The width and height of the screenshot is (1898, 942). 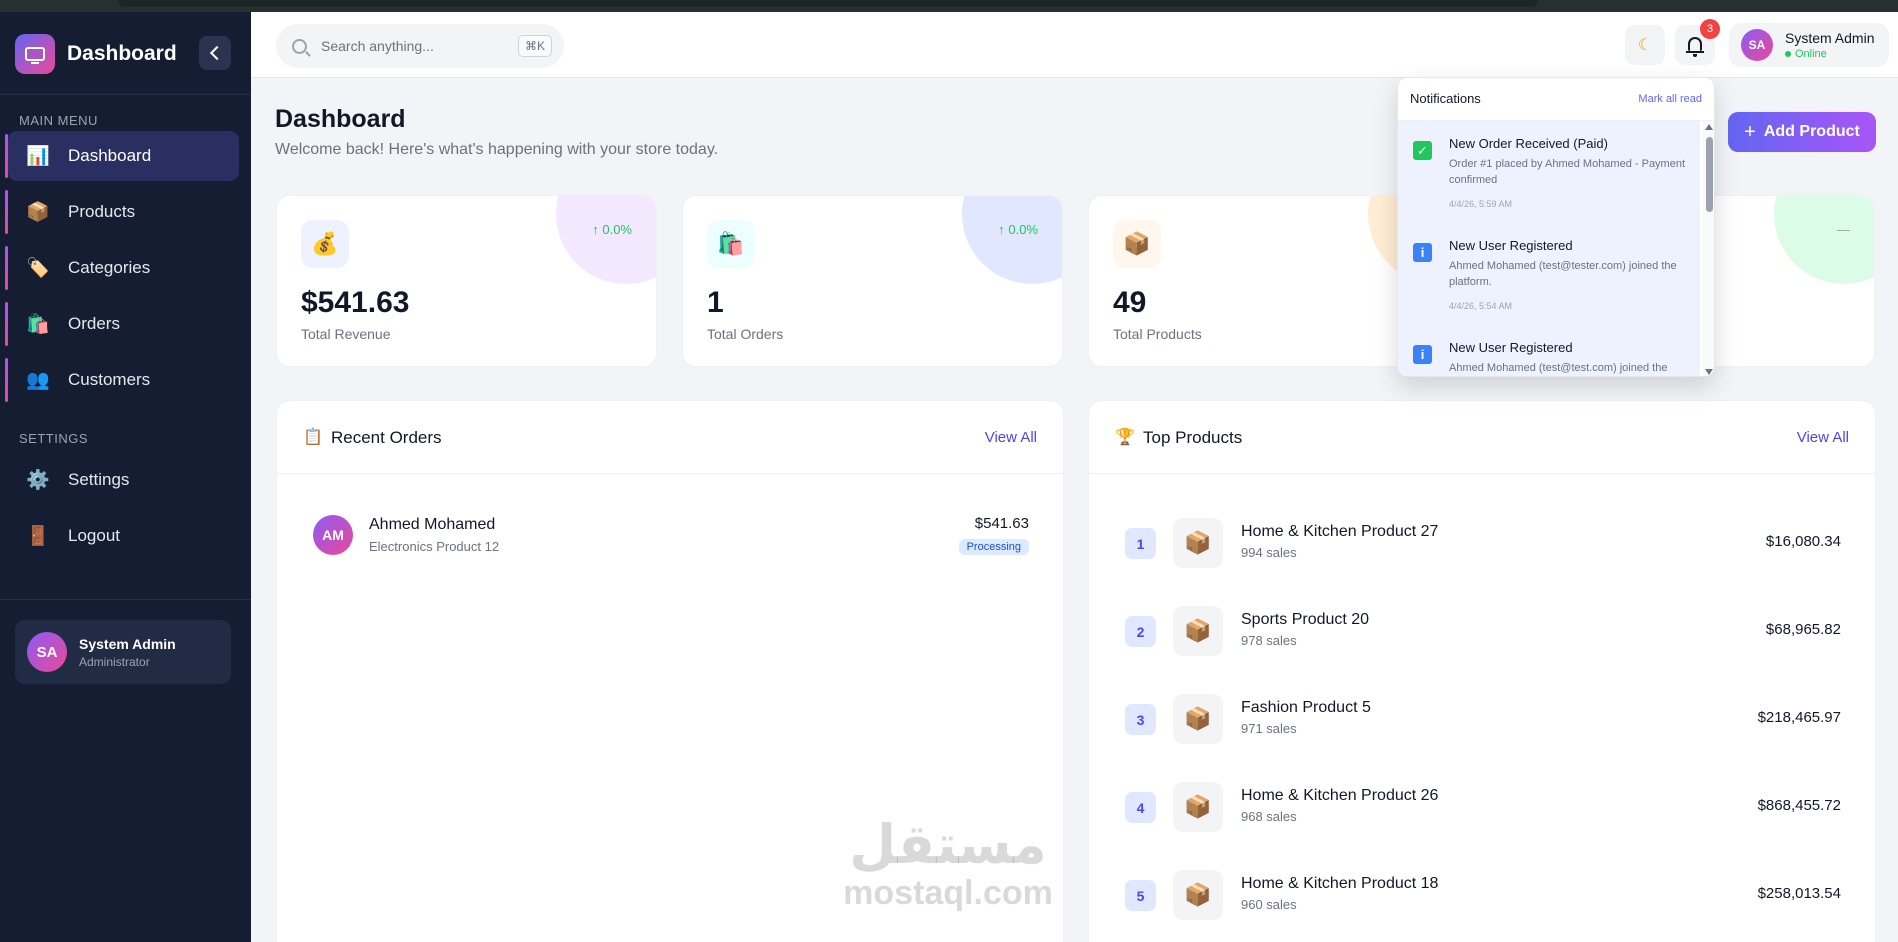 I want to click on mark-all-read-link: Mark all read, so click(x=1670, y=99).